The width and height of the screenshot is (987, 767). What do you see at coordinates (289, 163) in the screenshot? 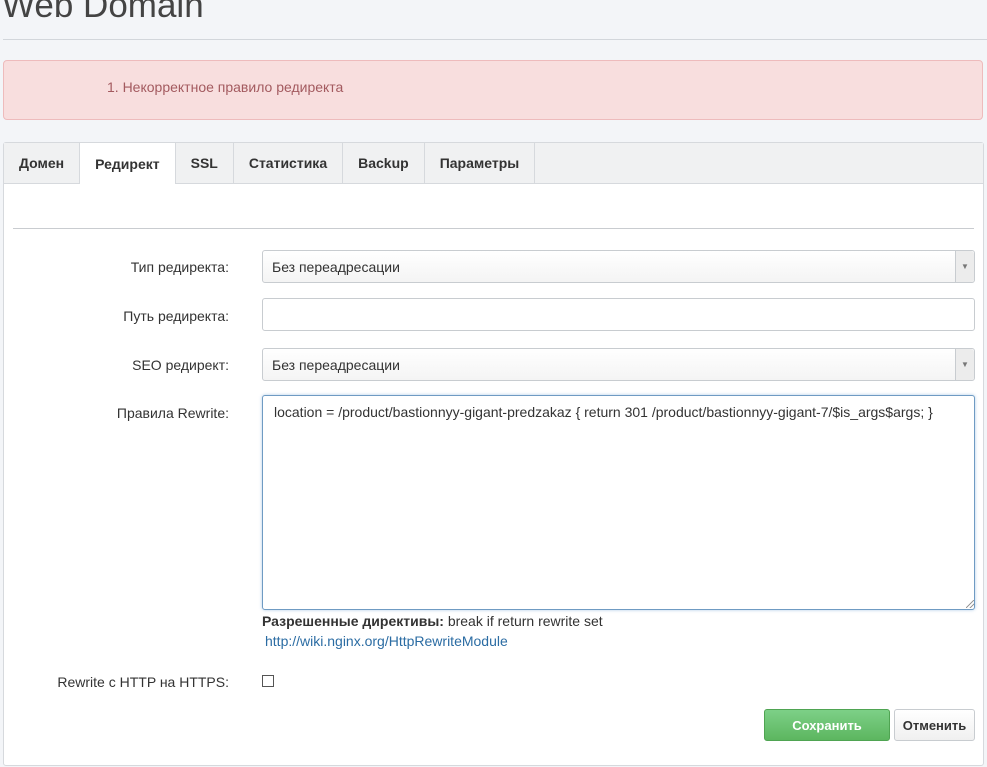
I see `tab-statistics: Статистика` at bounding box center [289, 163].